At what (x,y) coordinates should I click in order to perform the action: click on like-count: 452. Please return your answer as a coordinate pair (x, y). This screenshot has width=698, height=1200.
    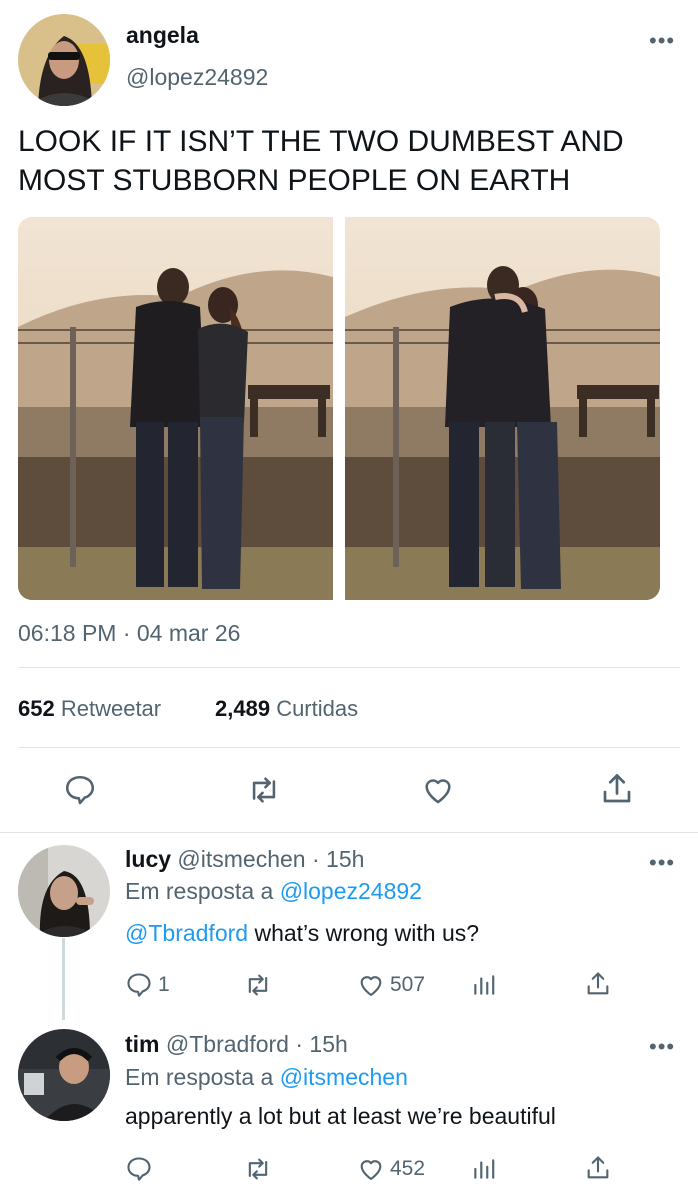
    Looking at the image, I should click on (408, 1168).